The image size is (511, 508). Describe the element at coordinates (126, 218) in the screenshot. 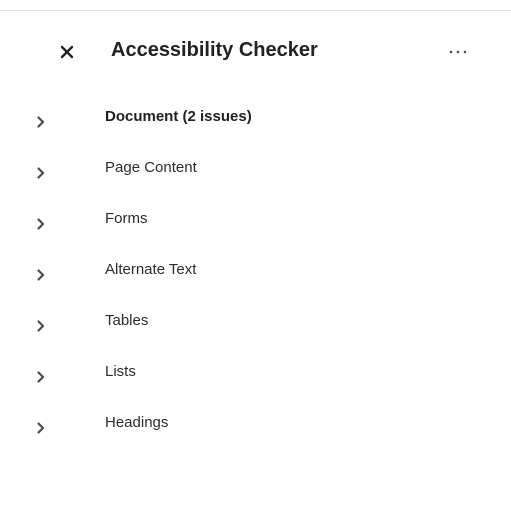

I see `category-label: Forms` at that location.